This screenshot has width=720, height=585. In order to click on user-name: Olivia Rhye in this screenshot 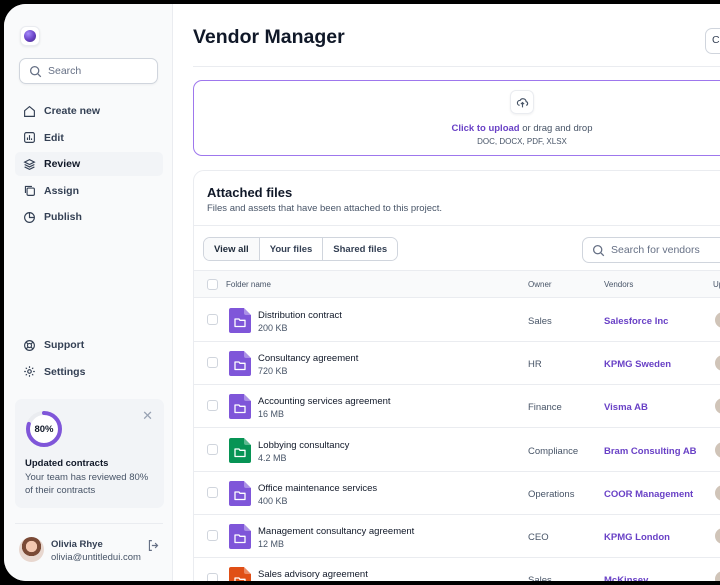, I will do `click(77, 544)`.